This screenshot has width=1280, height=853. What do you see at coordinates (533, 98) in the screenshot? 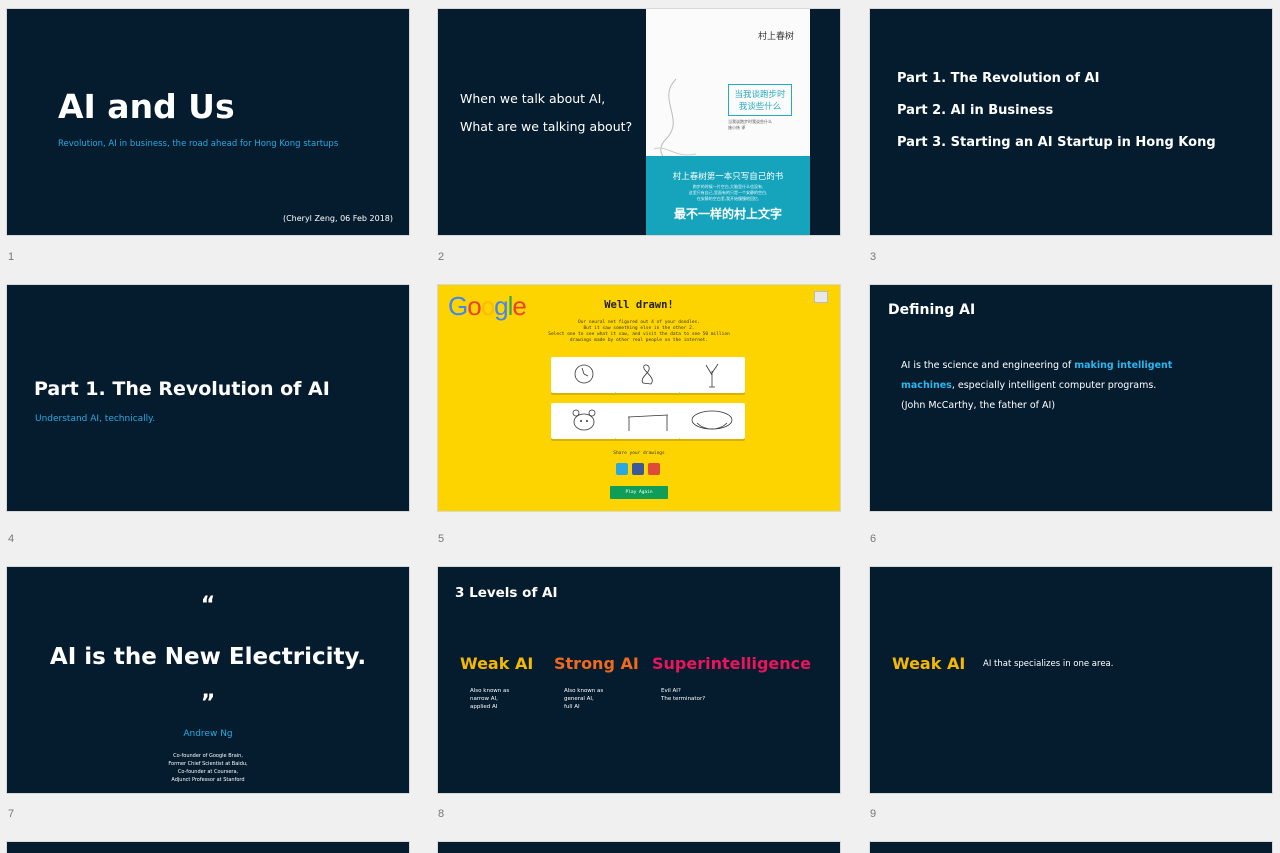
I see `slide-2-line1: When we talk about AI,` at bounding box center [533, 98].